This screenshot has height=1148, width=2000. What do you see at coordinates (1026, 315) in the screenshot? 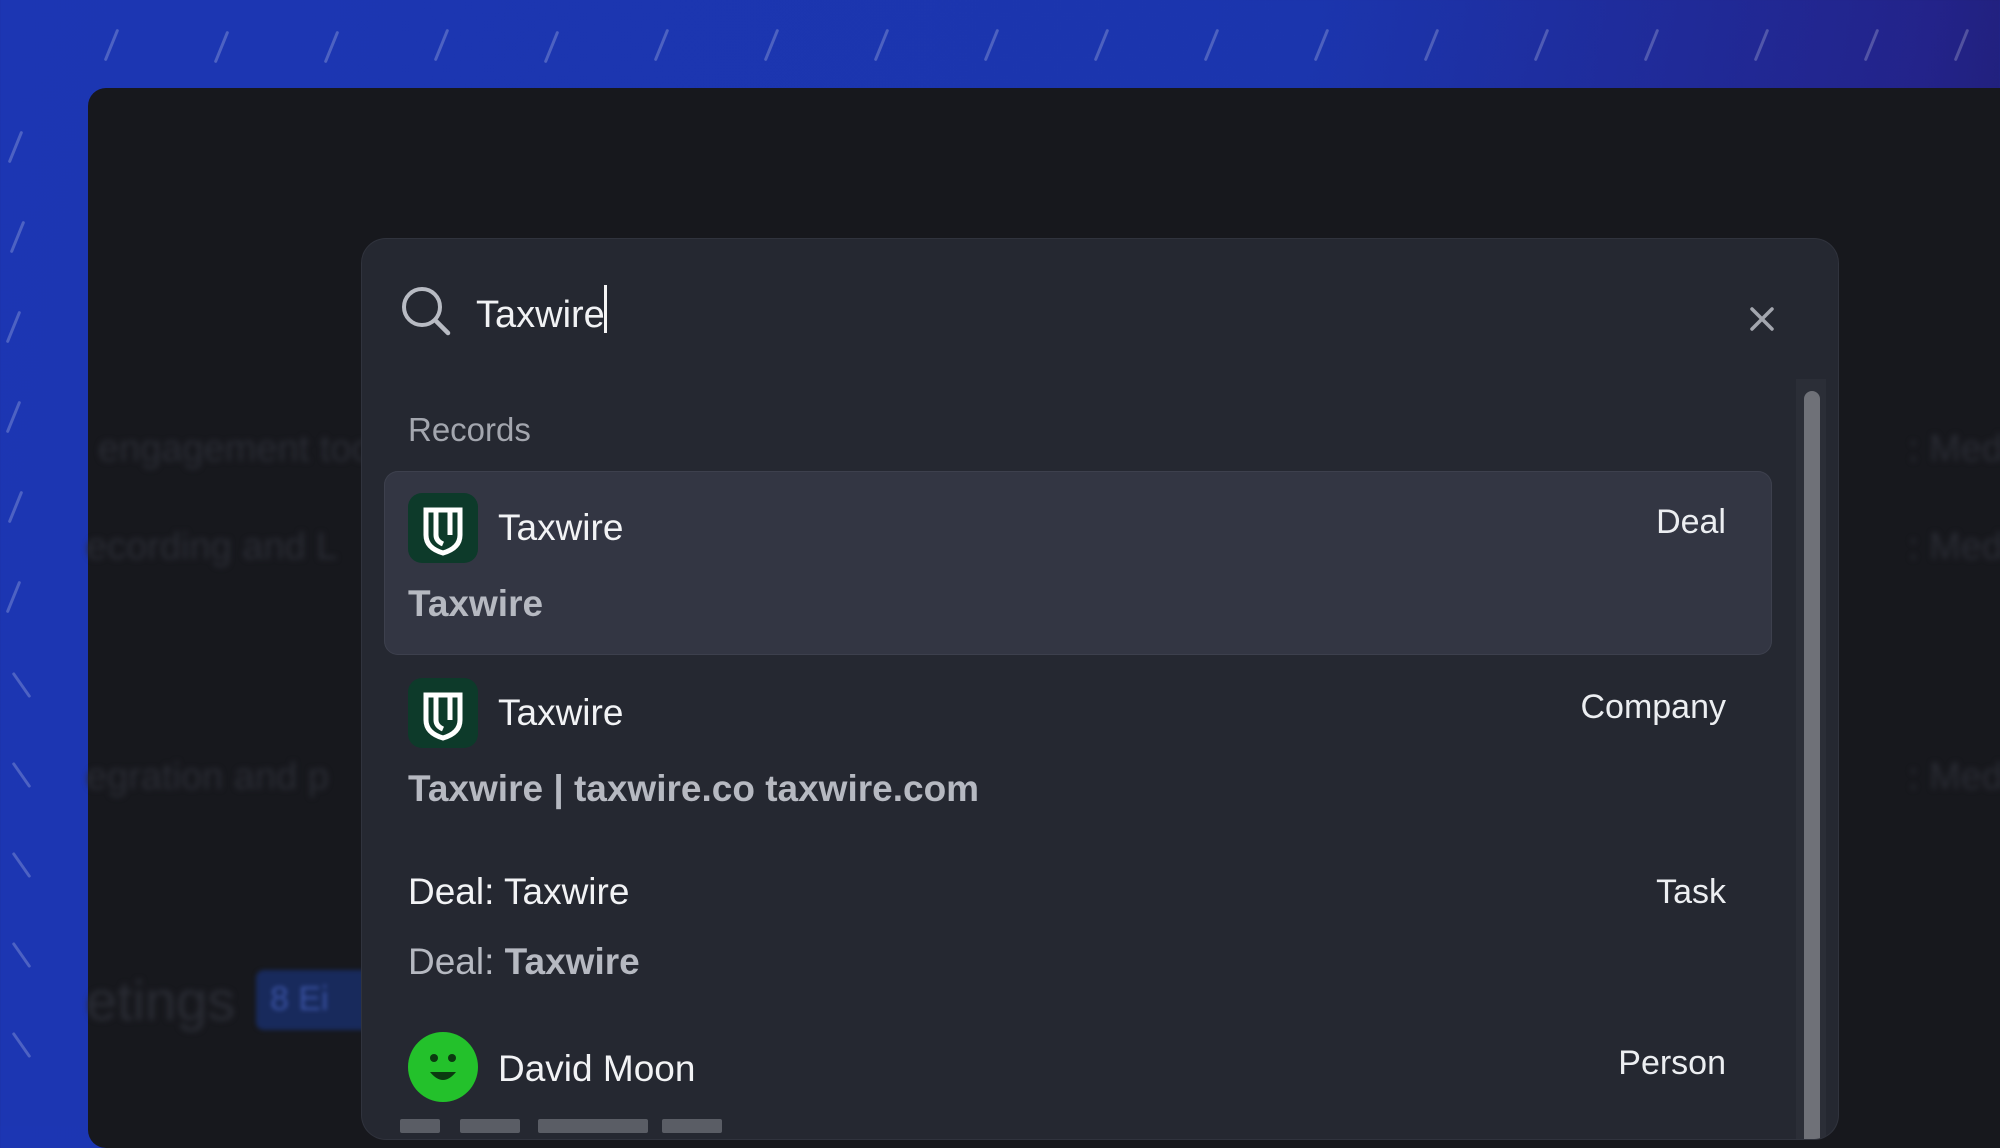
I see `search-input` at bounding box center [1026, 315].